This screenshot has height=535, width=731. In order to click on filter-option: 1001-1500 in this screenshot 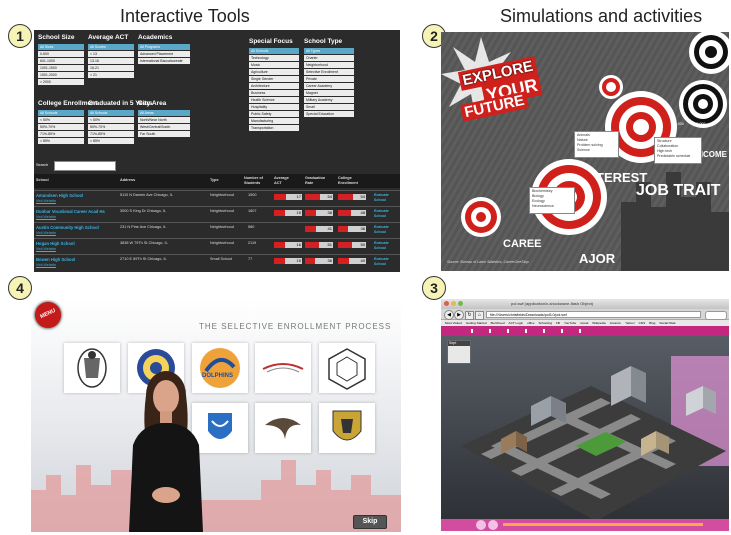, I will do `click(61, 68)`.